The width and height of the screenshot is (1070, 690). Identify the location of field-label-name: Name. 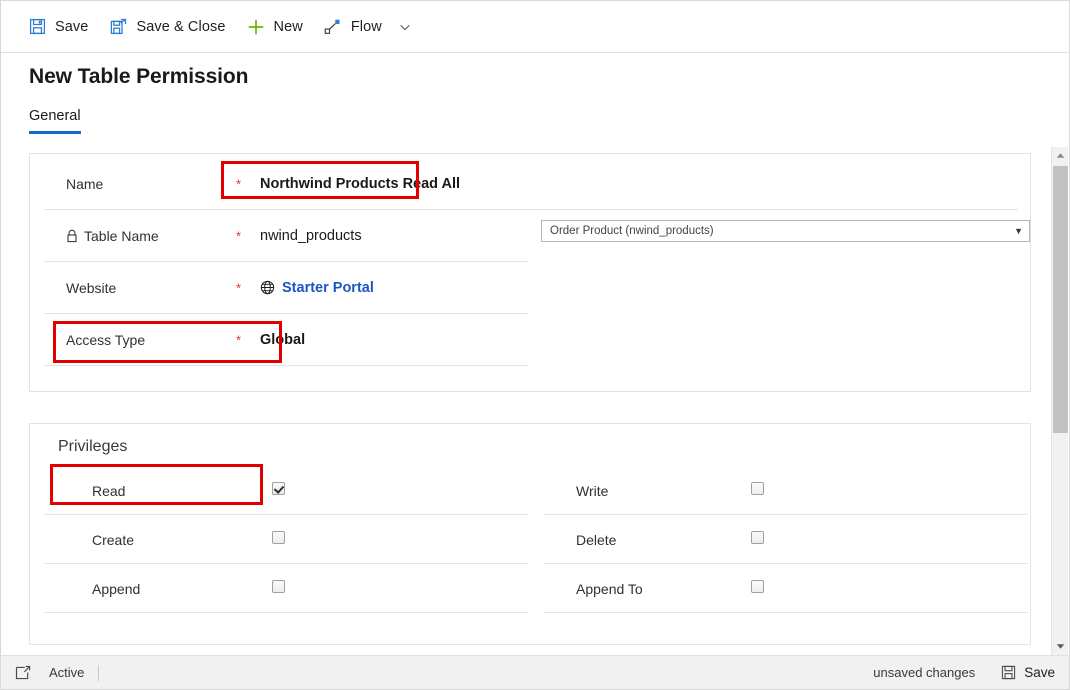
(85, 183).